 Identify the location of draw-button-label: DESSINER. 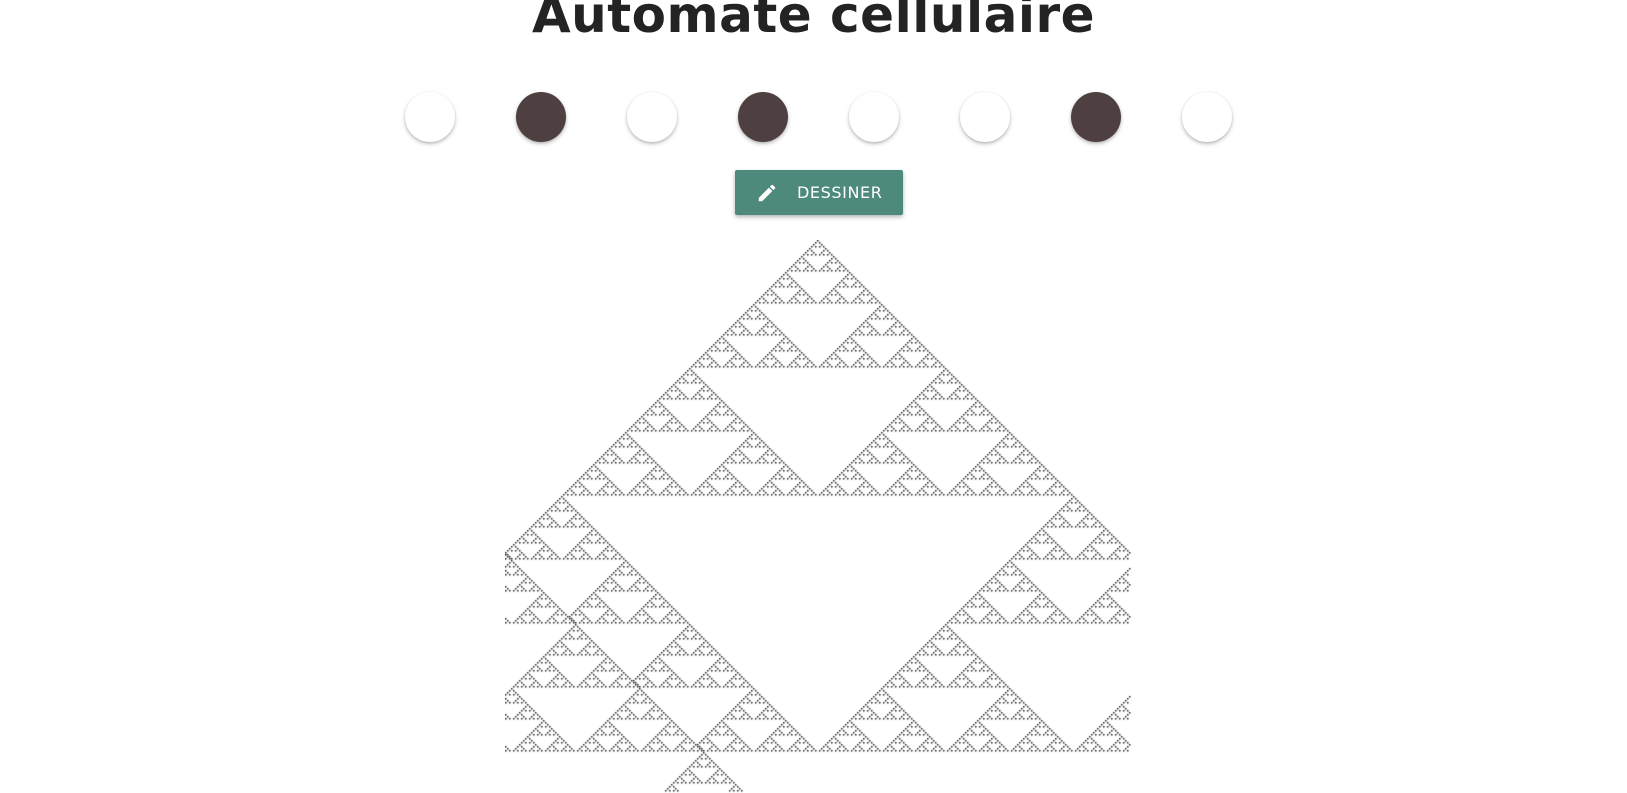
(840, 192).